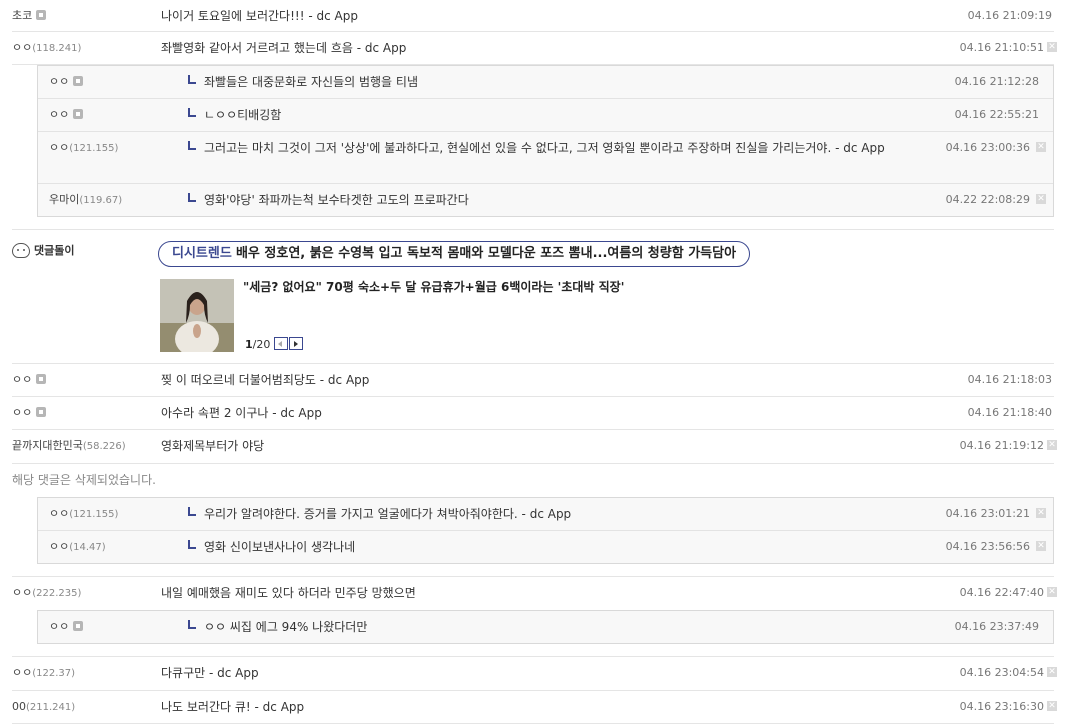  What do you see at coordinates (328, 200) in the screenshot?
I see `reply-text: 영화'야당' 좌파까는척 보수타겟한 고도의 프로파간다` at bounding box center [328, 200].